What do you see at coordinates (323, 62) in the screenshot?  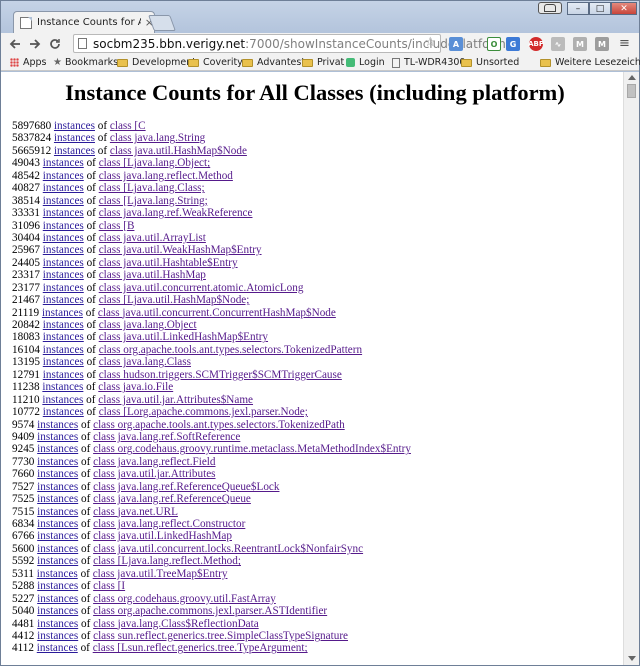 I see `bookmark-privat: Privat` at bounding box center [323, 62].